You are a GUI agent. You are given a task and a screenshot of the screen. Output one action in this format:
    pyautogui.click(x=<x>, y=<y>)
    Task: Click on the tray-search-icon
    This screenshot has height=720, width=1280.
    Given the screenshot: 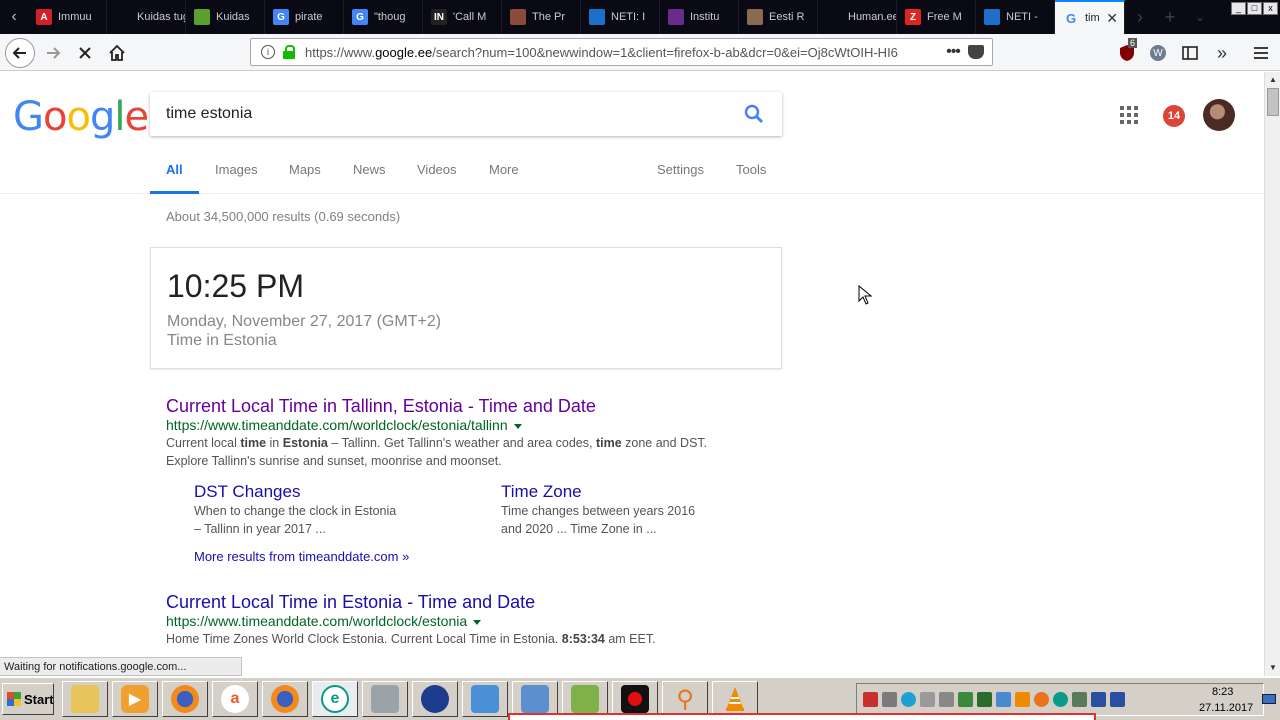 What is the action you would take?
    pyautogui.click(x=1041, y=699)
    